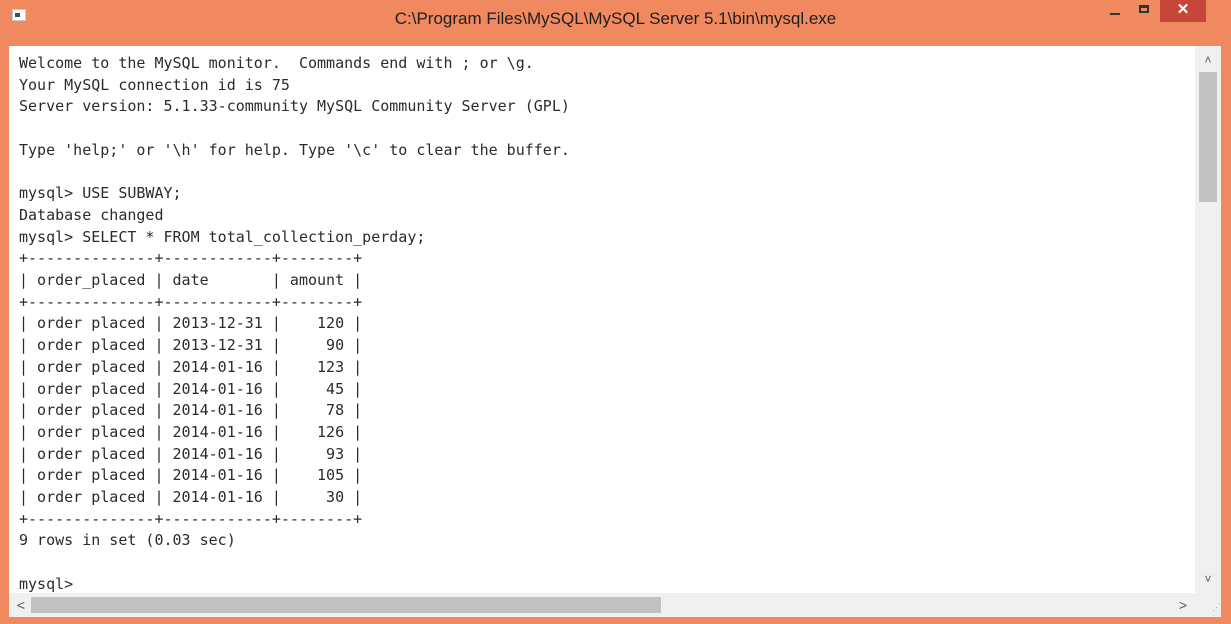 This screenshot has width=1231, height=624. I want to click on console-line: Database changed, so click(91, 214).